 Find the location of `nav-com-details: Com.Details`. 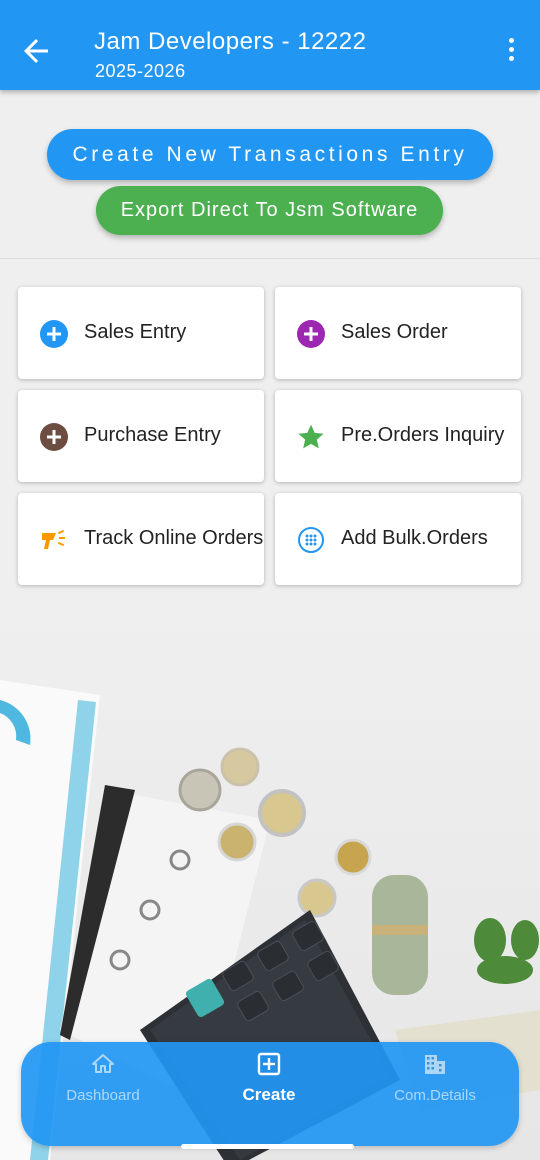

nav-com-details: Com.Details is located at coordinates (435, 1094).